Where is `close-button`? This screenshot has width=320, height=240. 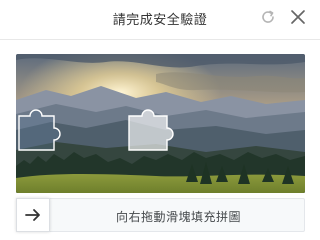
close-button is located at coordinates (298, 17).